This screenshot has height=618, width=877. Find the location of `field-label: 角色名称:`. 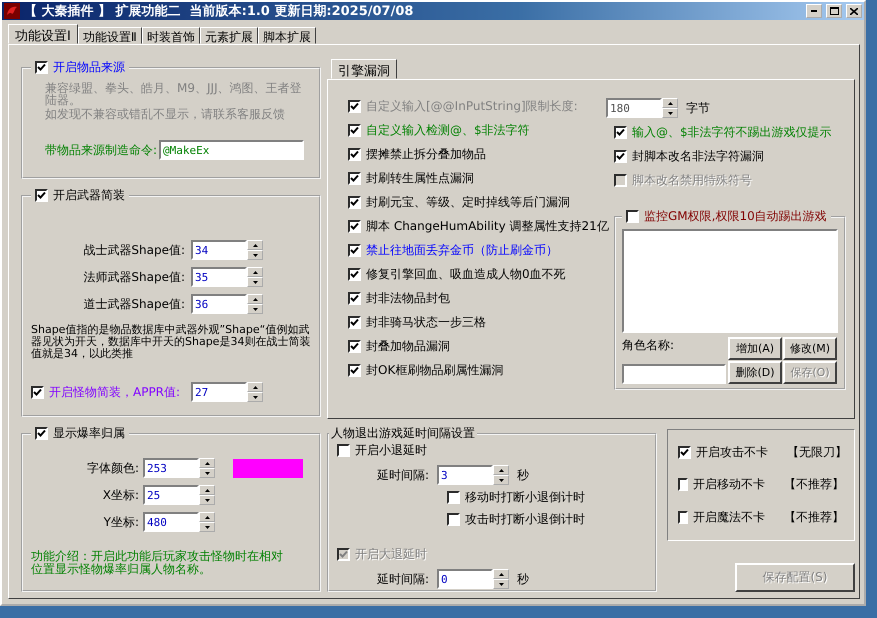

field-label: 角色名称: is located at coordinates (649, 345).